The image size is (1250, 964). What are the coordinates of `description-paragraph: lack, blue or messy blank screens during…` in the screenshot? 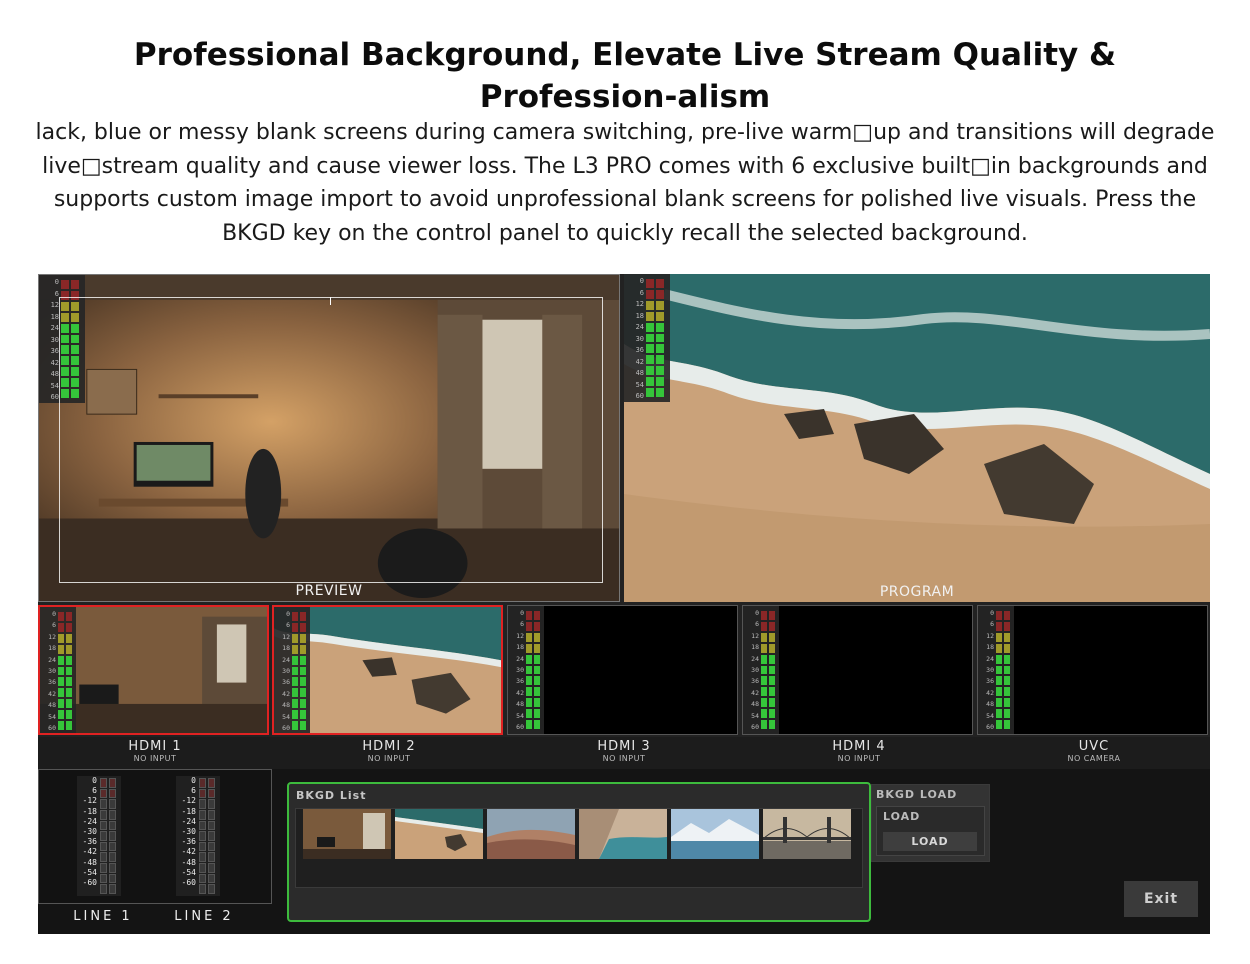 It's located at (625, 183).